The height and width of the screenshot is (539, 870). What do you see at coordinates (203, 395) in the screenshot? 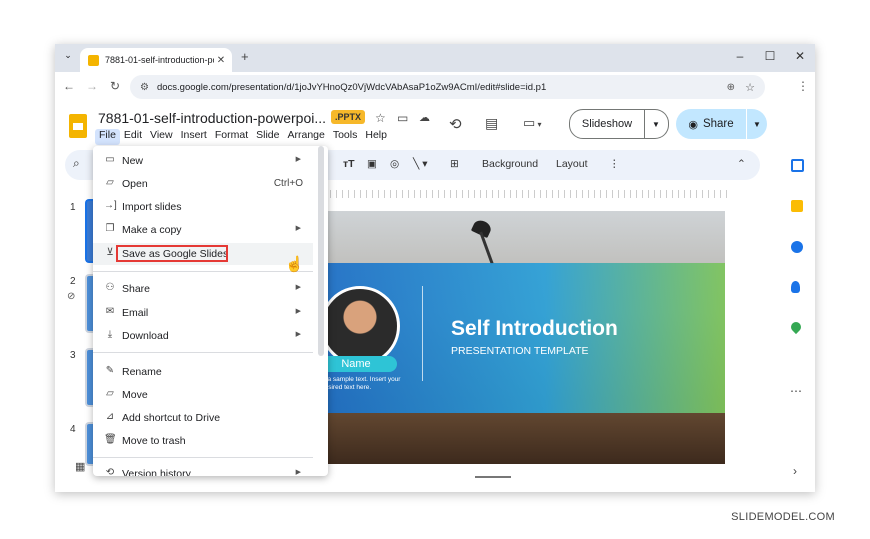
I see `menu-item-move: ▱ Move` at bounding box center [203, 395].